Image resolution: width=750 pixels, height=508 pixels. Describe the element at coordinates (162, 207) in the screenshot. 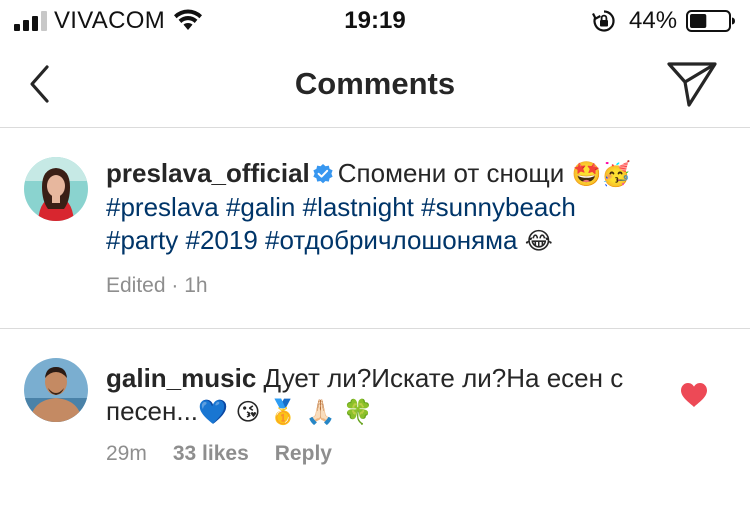

I see `hashtag-link: #preslava` at that location.